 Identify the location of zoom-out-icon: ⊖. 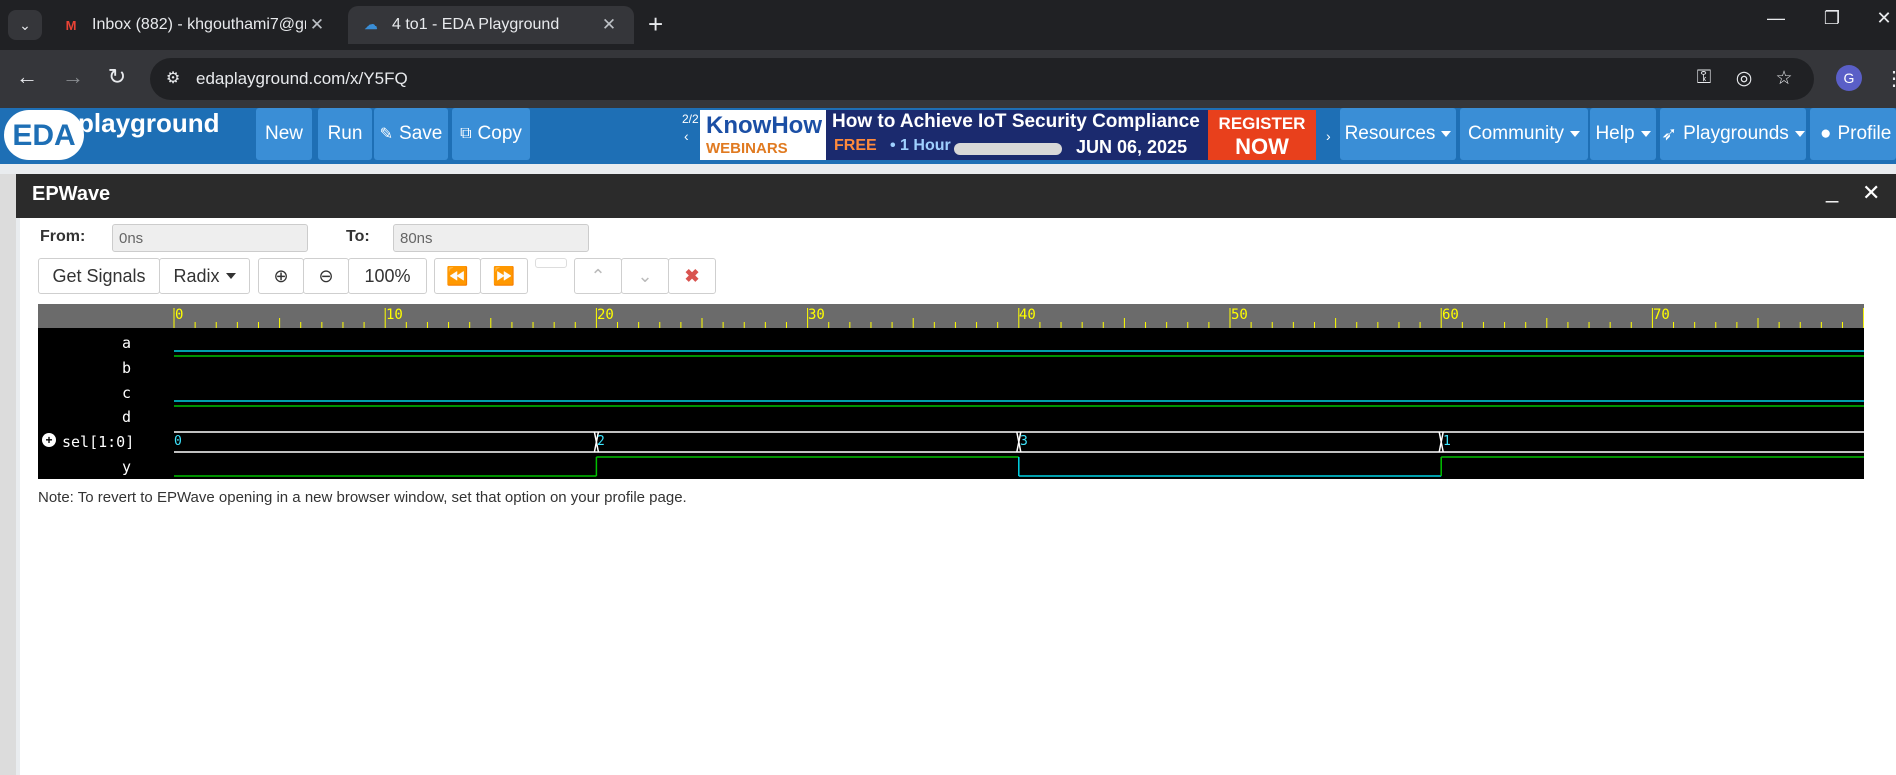
(326, 275).